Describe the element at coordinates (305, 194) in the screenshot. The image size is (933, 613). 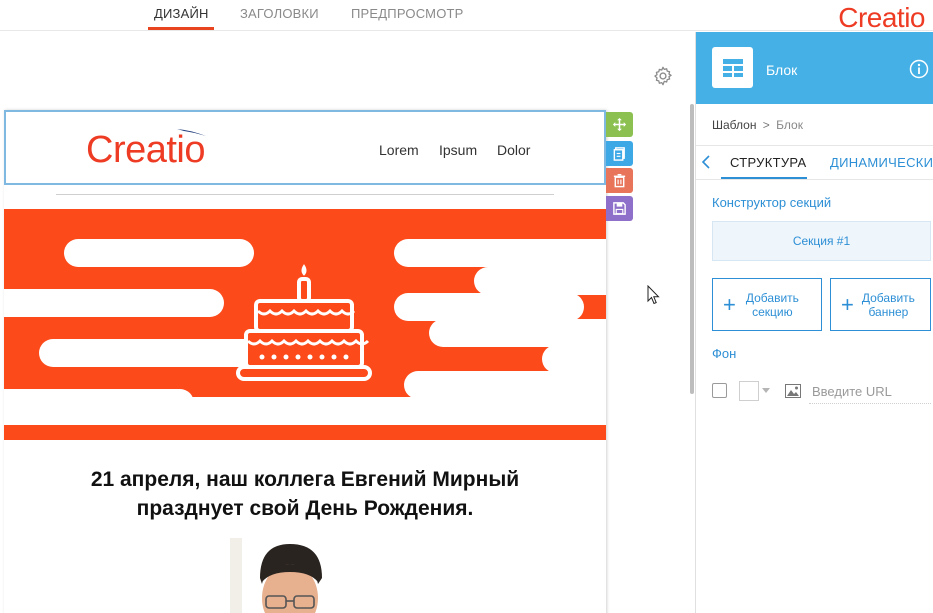
I see `divider-line` at that location.